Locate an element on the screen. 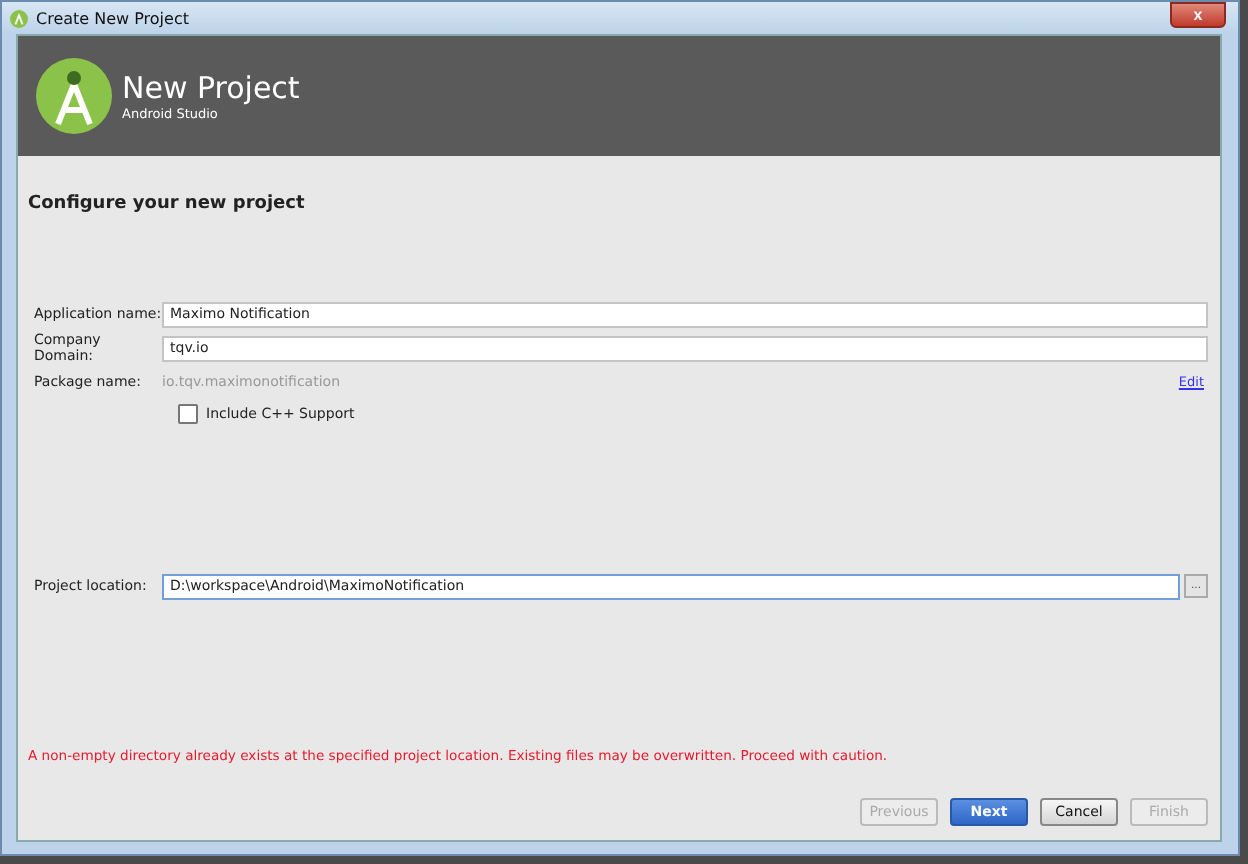 The image size is (1248, 864). android-studio-logo-icon is located at coordinates (74, 96).